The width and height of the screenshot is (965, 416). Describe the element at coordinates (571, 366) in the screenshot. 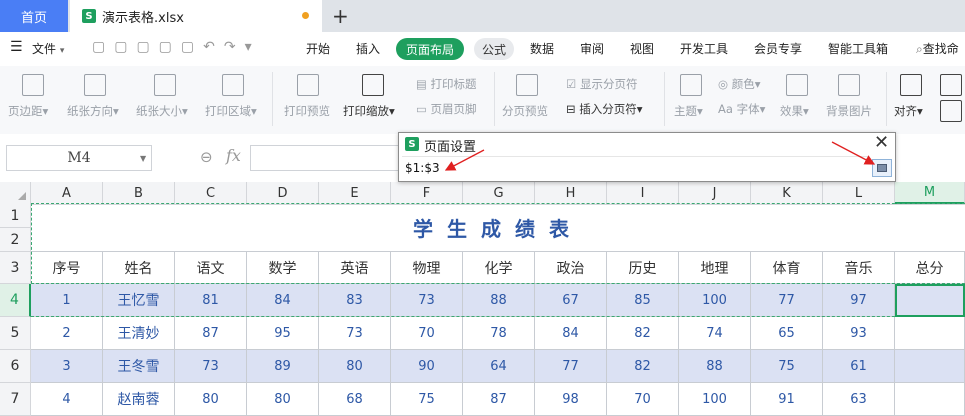

I see `table-cell: 77` at that location.